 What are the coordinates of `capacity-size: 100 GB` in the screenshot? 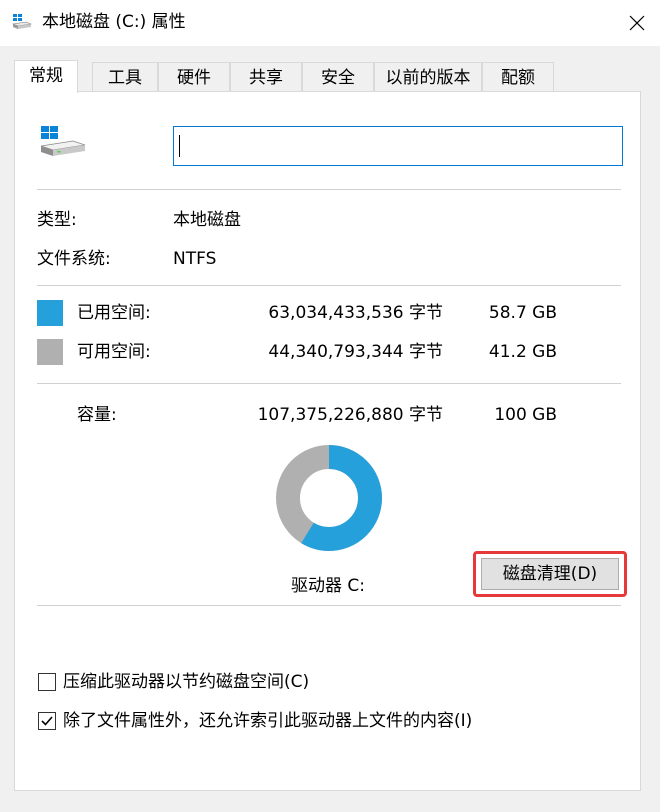 It's located at (525, 415).